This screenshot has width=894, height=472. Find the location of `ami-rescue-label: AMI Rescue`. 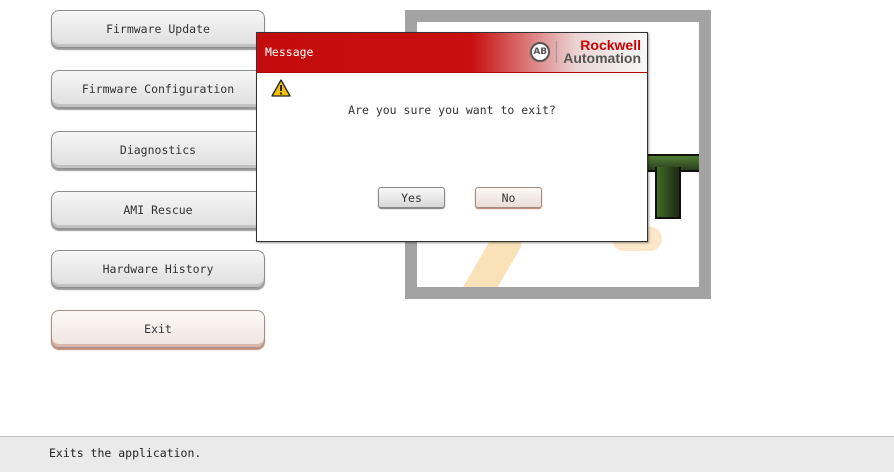

ami-rescue-label: AMI Rescue is located at coordinates (158, 210).